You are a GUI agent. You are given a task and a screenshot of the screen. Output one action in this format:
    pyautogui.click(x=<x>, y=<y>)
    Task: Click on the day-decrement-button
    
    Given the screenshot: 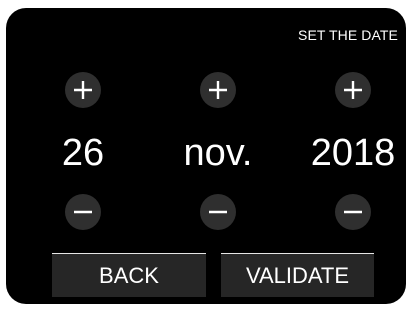 What is the action you would take?
    pyautogui.click(x=83, y=212)
    